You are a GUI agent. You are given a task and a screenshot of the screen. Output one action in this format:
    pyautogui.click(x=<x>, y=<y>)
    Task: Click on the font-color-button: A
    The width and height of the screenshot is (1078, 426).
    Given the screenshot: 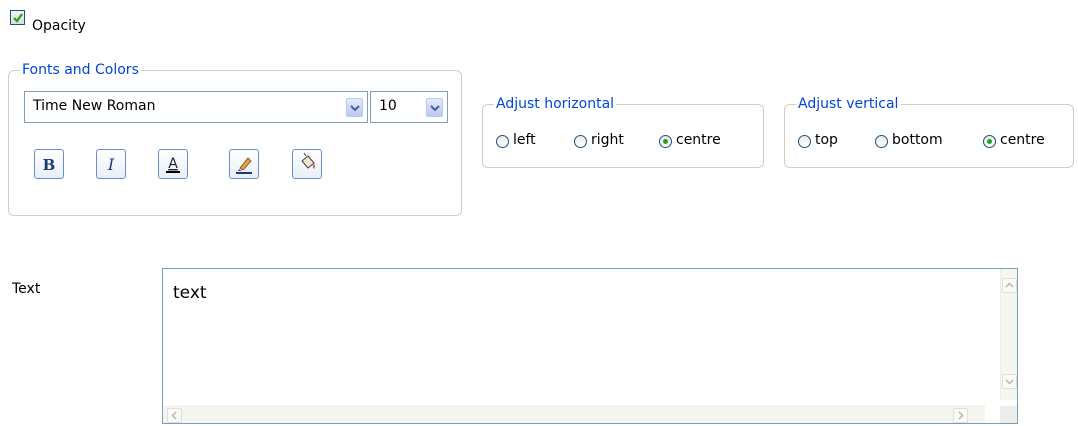 What is the action you would take?
    pyautogui.click(x=173, y=164)
    